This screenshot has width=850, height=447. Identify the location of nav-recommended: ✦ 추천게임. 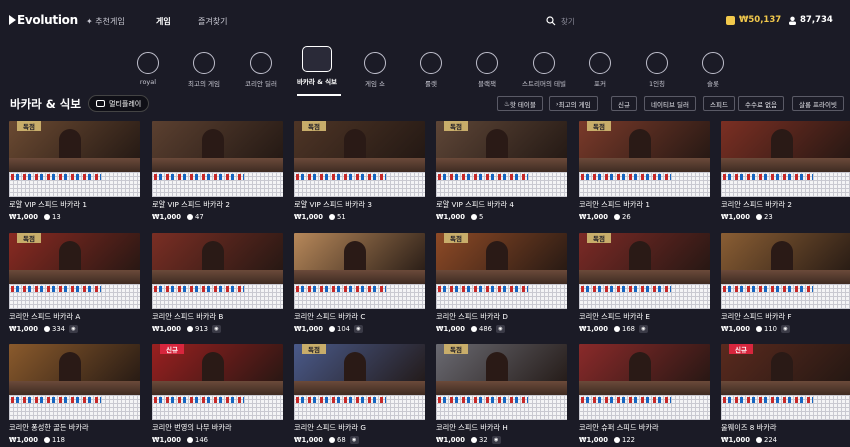
(105, 21).